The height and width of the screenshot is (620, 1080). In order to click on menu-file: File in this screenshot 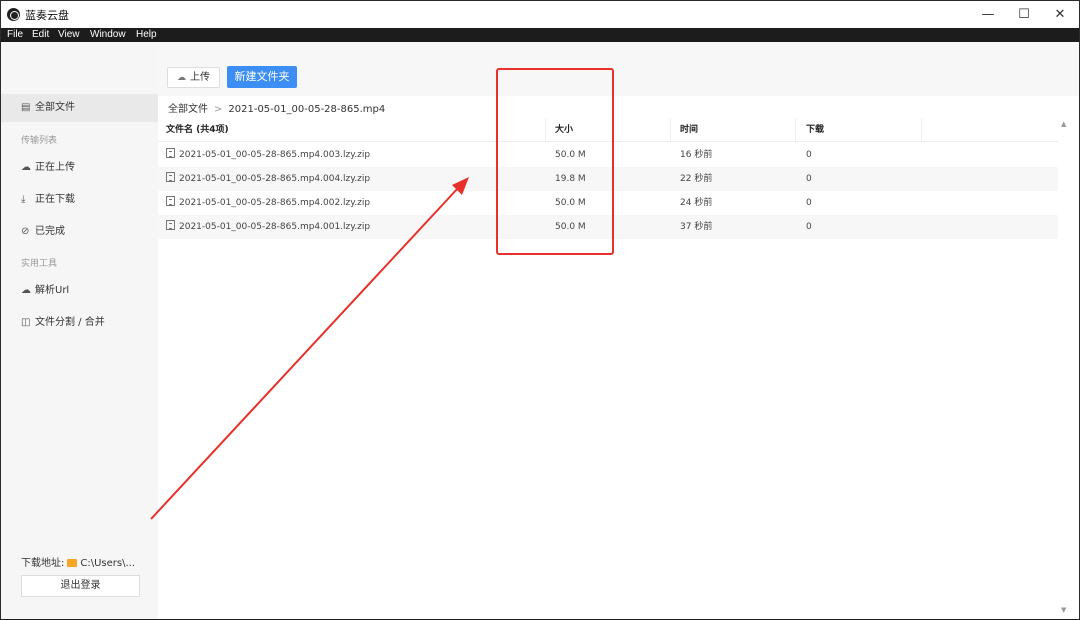, I will do `click(15, 35)`.